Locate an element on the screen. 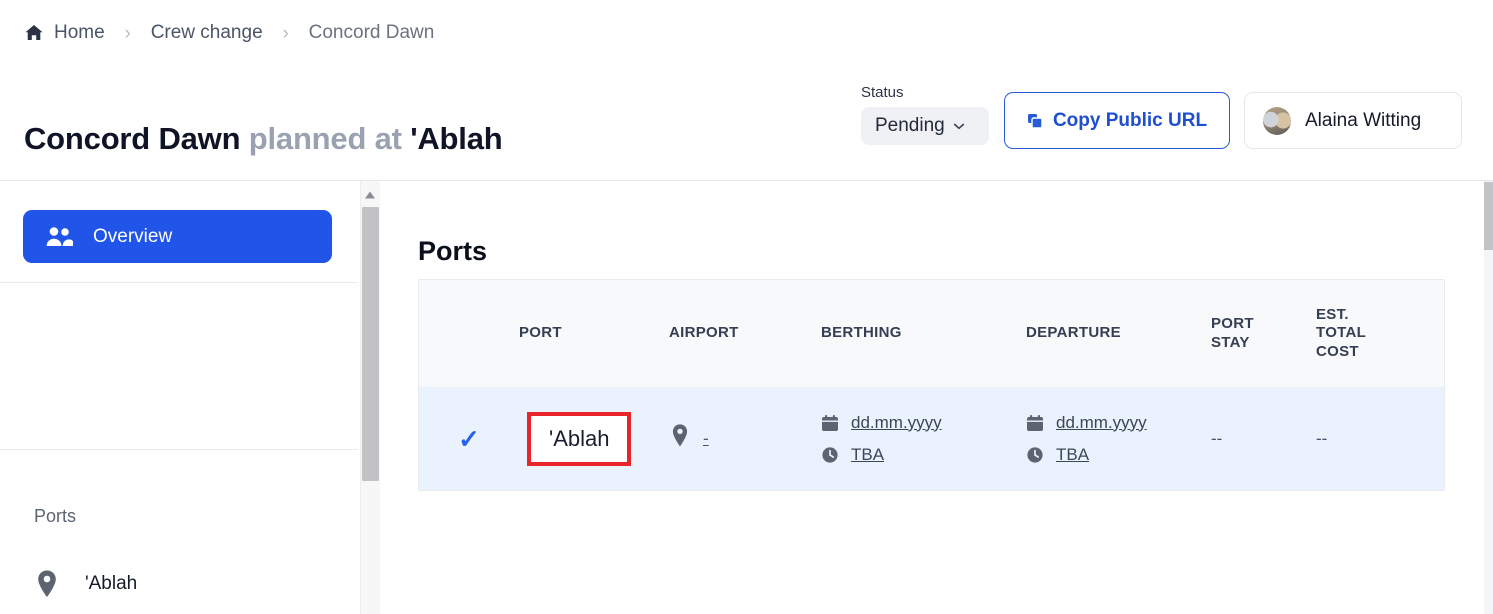 This screenshot has width=1493, height=614. est-total-cost-value: -- is located at coordinates (1322, 438).